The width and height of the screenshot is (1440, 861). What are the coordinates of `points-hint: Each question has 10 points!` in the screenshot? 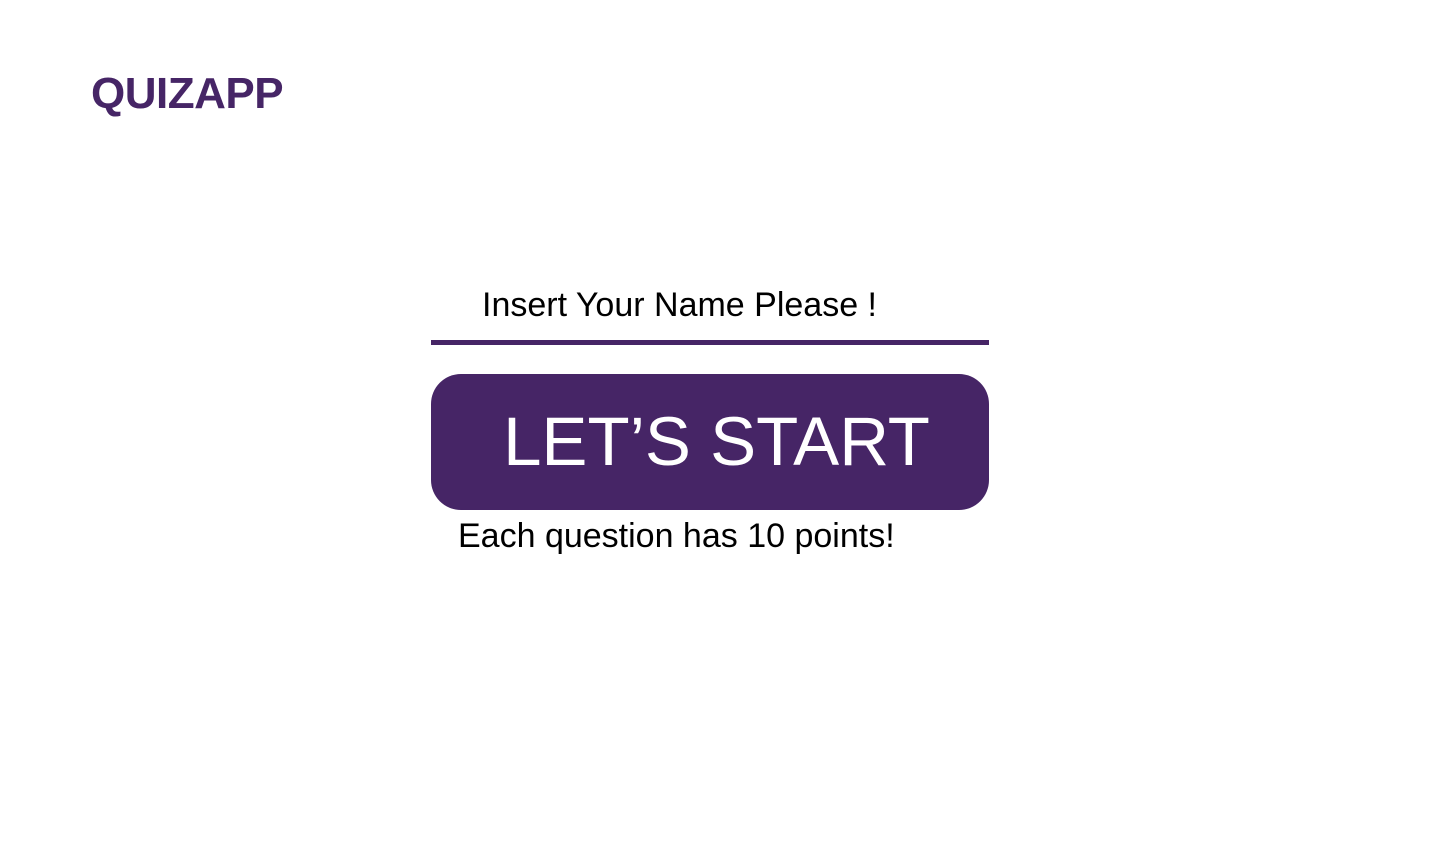 It's located at (676, 536).